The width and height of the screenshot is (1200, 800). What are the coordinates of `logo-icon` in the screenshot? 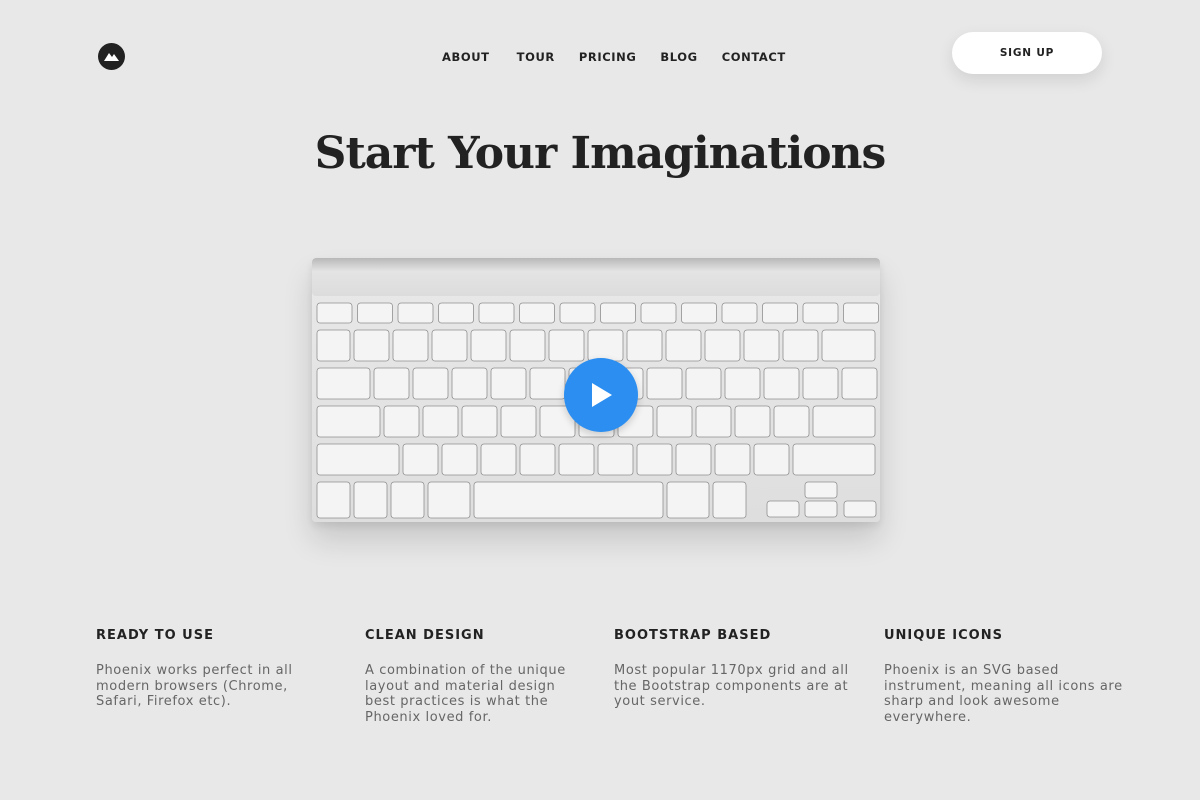 It's located at (111, 56).